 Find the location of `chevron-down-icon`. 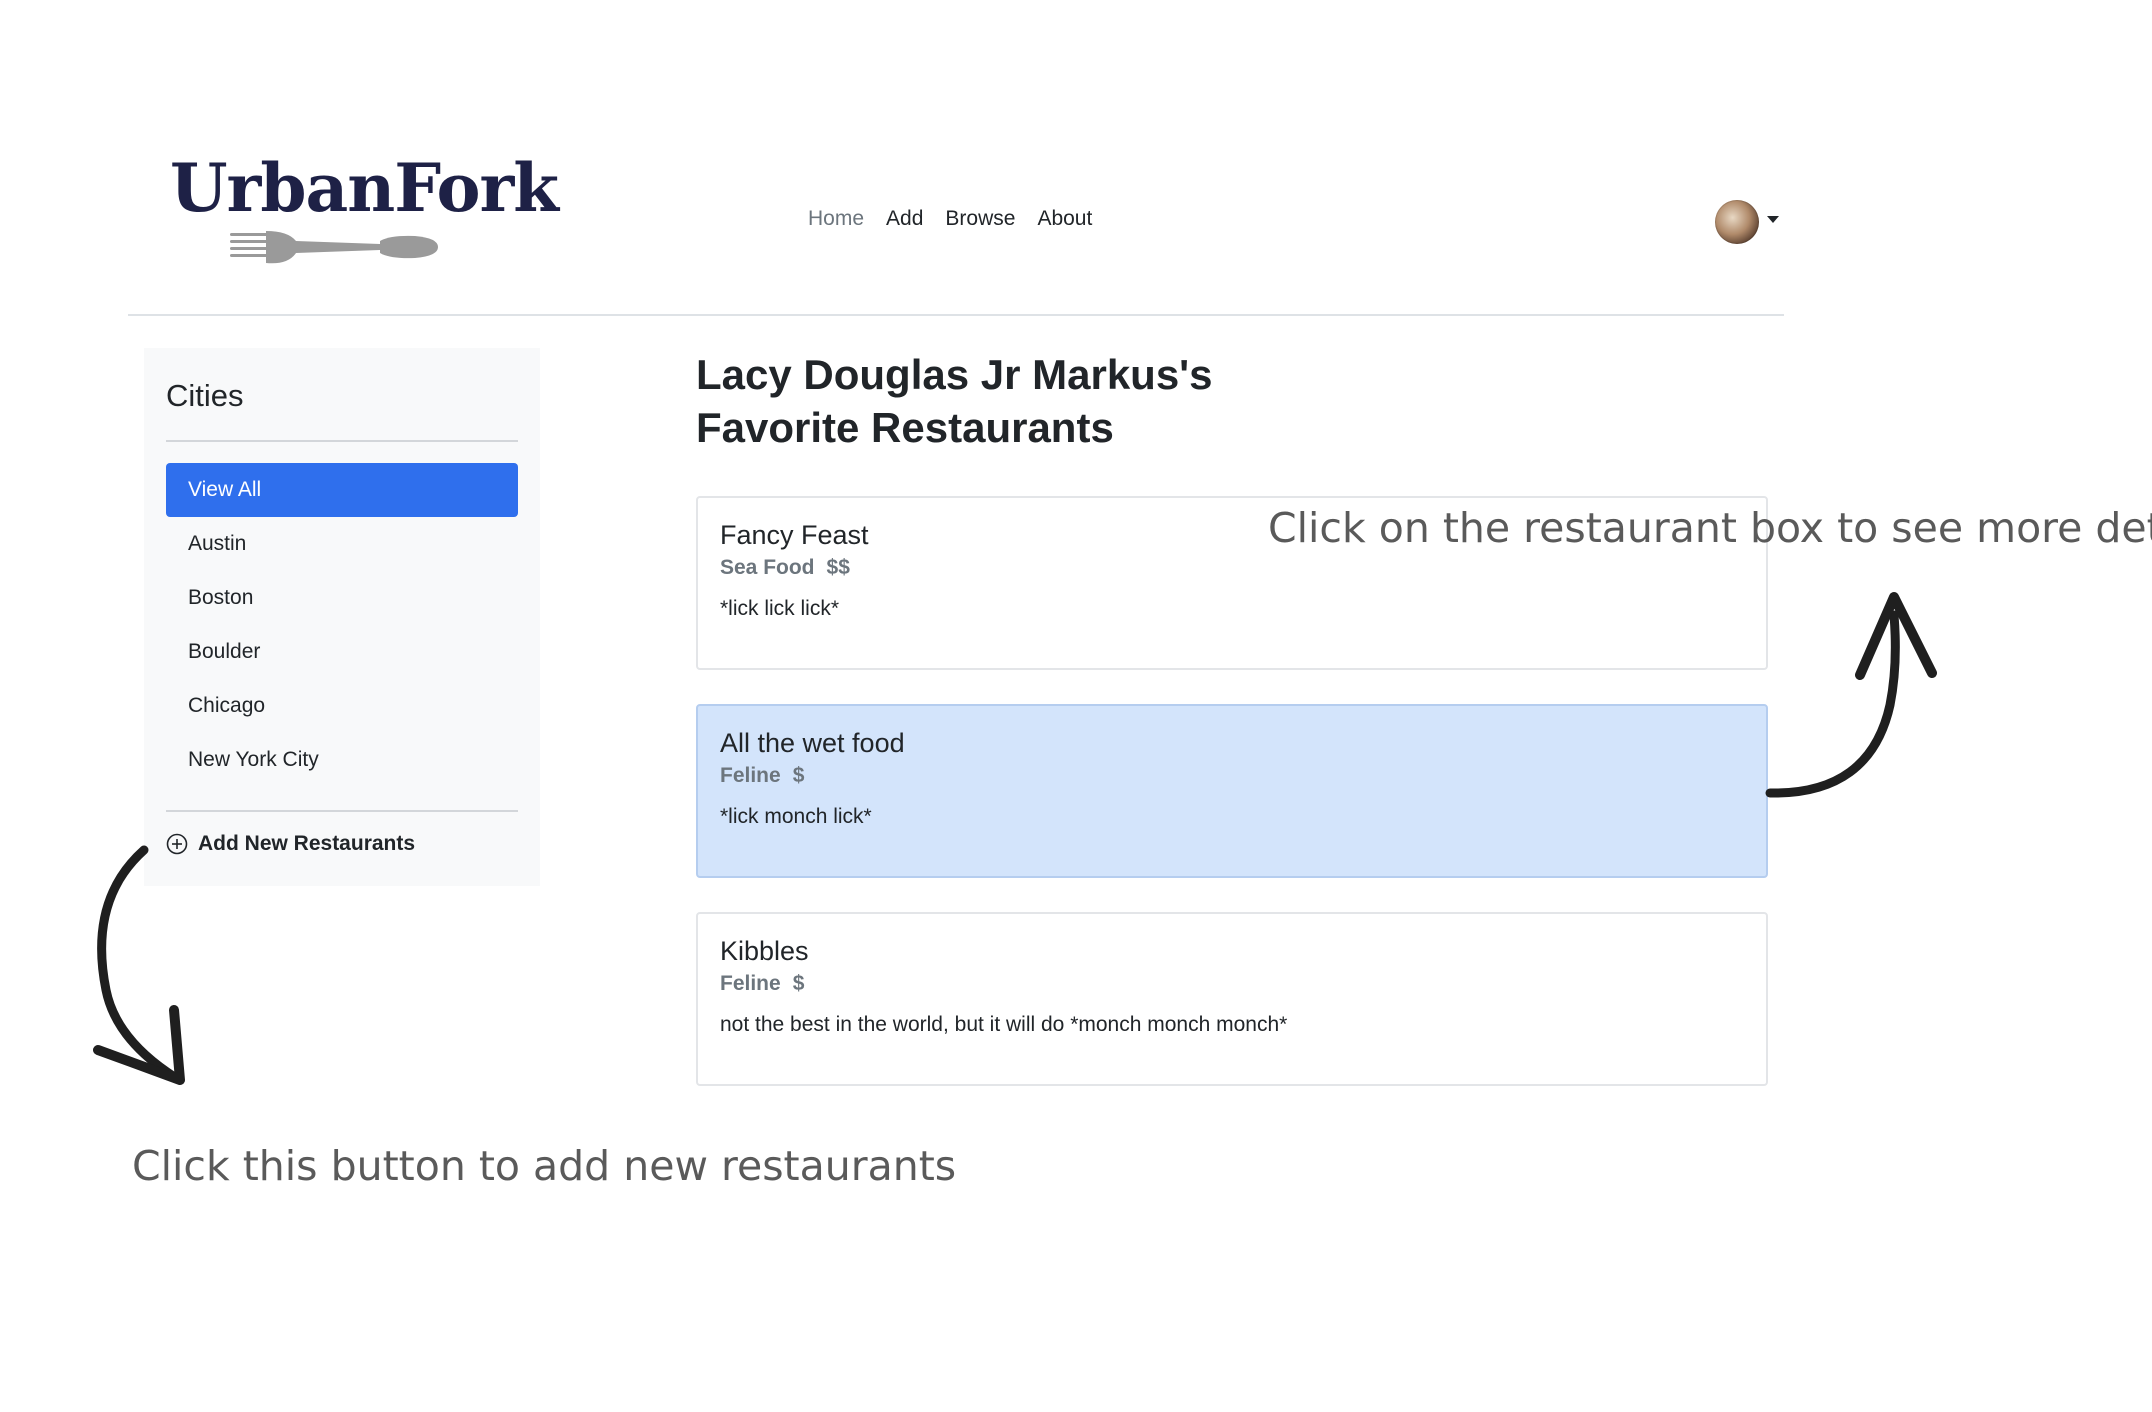

chevron-down-icon is located at coordinates (1773, 219).